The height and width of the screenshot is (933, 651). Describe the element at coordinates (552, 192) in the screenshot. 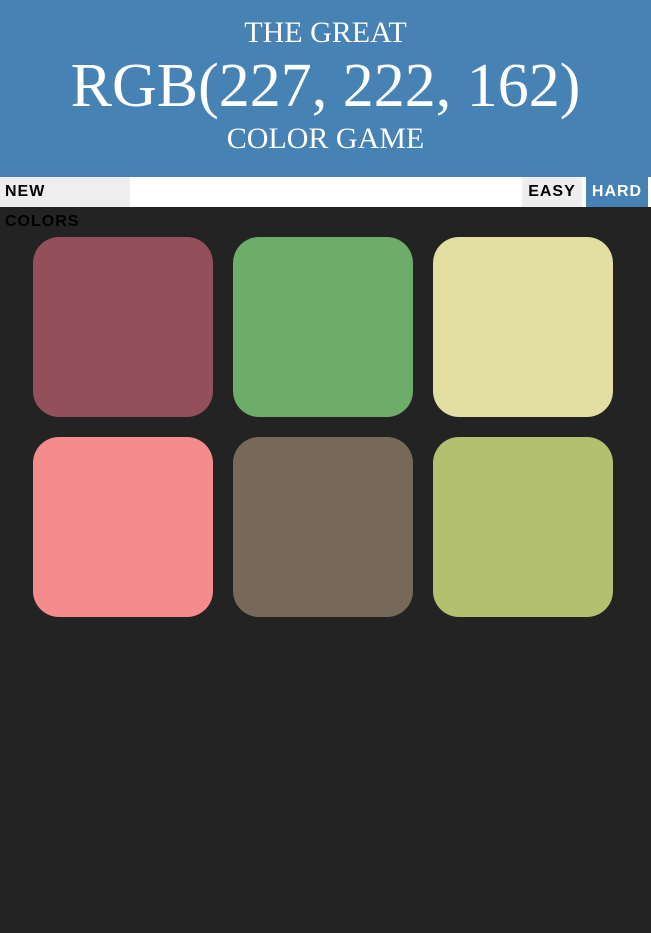

I see `easy-mode-button: EASY` at that location.